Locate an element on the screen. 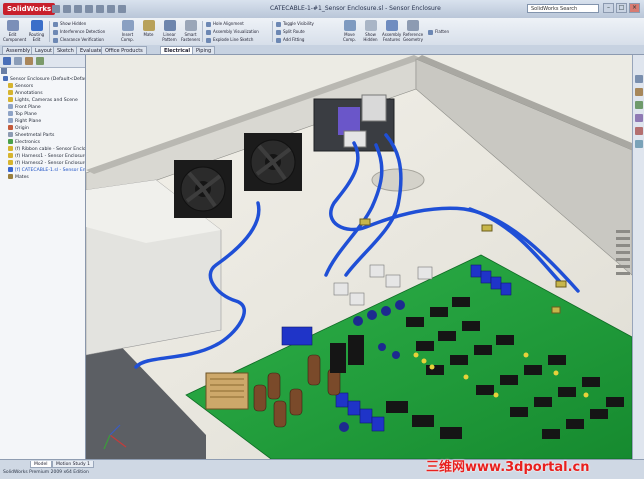 The height and width of the screenshot is (479, 644). tab-electrical: Electrical is located at coordinates (177, 50).